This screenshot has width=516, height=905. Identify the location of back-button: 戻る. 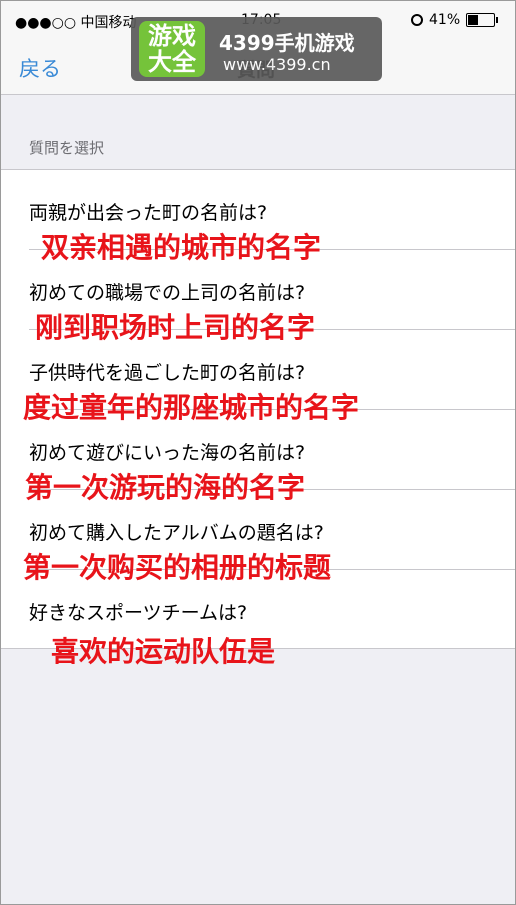
(40, 68).